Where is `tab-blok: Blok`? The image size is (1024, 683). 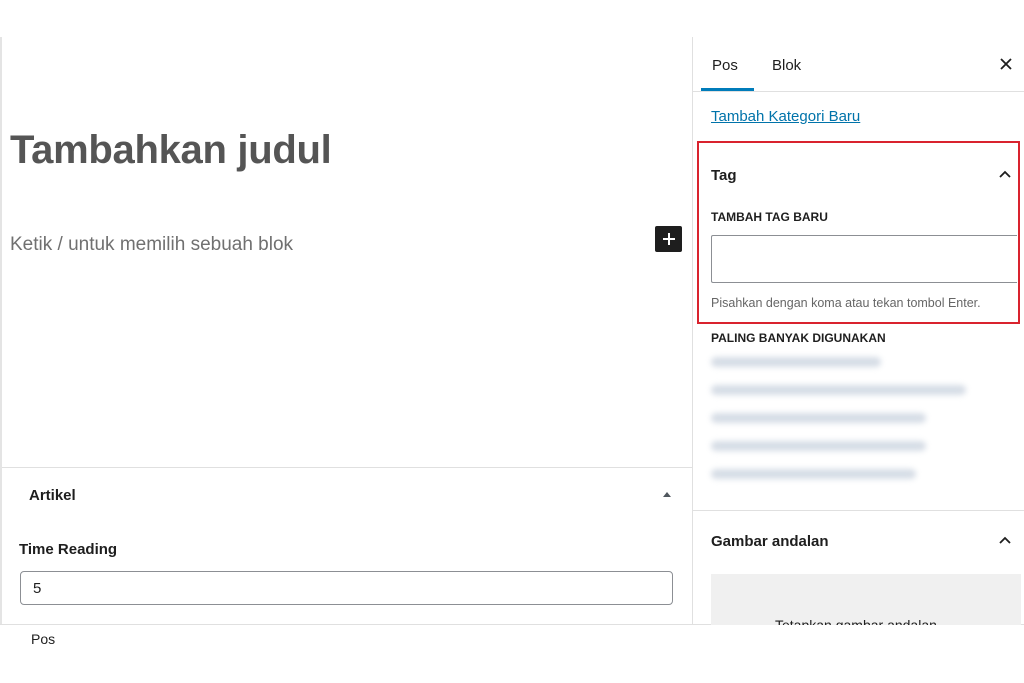
tab-blok: Blok is located at coordinates (786, 65).